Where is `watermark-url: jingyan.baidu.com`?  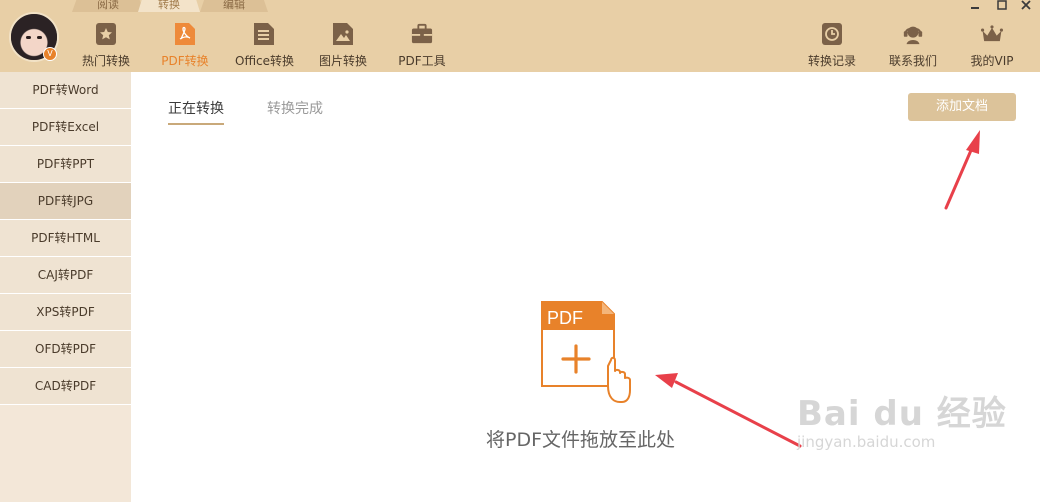
watermark-url: jingyan.baidu.com is located at coordinates (866, 442).